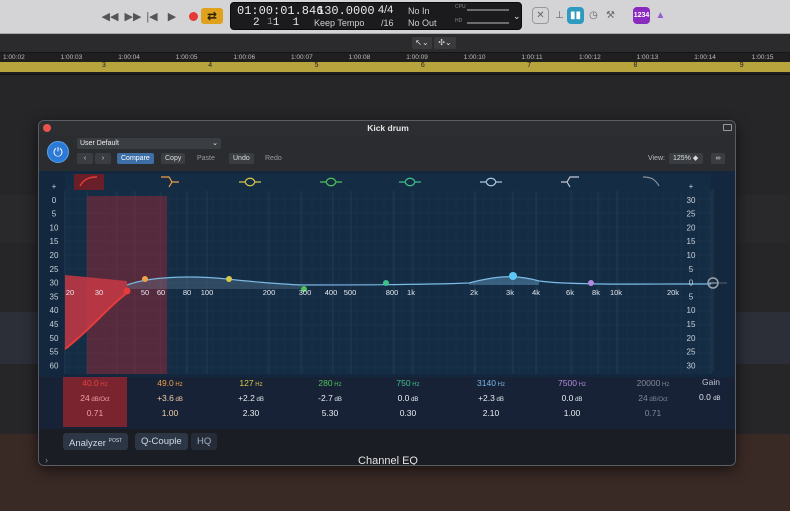 Image resolution: width=790 pixels, height=511 pixels. What do you see at coordinates (54, 338) in the screenshot?
I see `db-tick-label: 50` at bounding box center [54, 338].